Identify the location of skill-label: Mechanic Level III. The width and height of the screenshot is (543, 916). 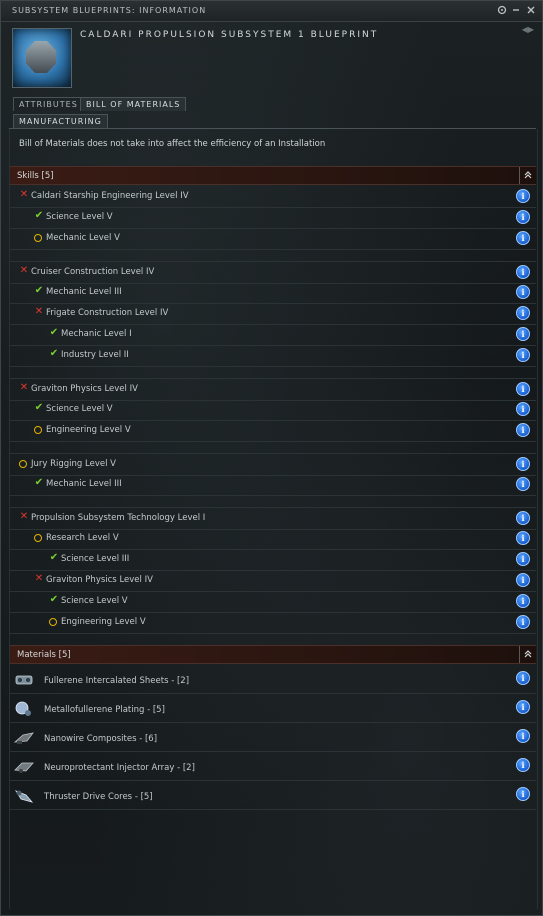
(84, 484).